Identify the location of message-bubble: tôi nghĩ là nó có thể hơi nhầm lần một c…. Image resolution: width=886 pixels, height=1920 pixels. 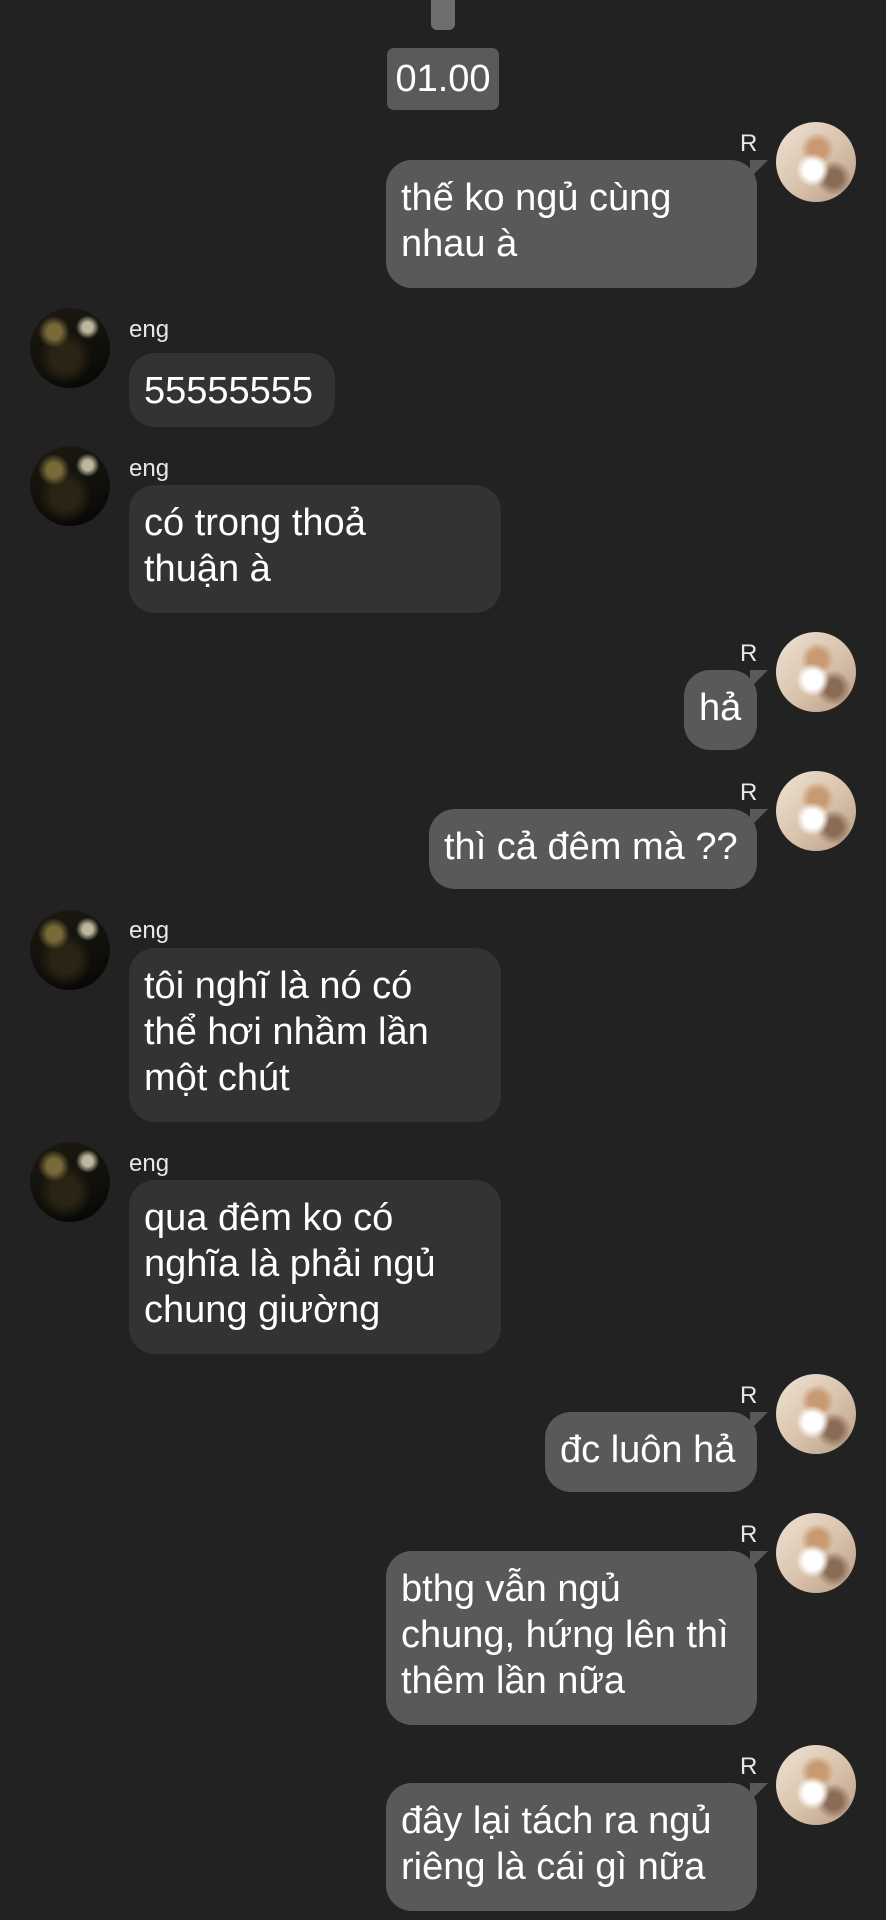
(315, 1035).